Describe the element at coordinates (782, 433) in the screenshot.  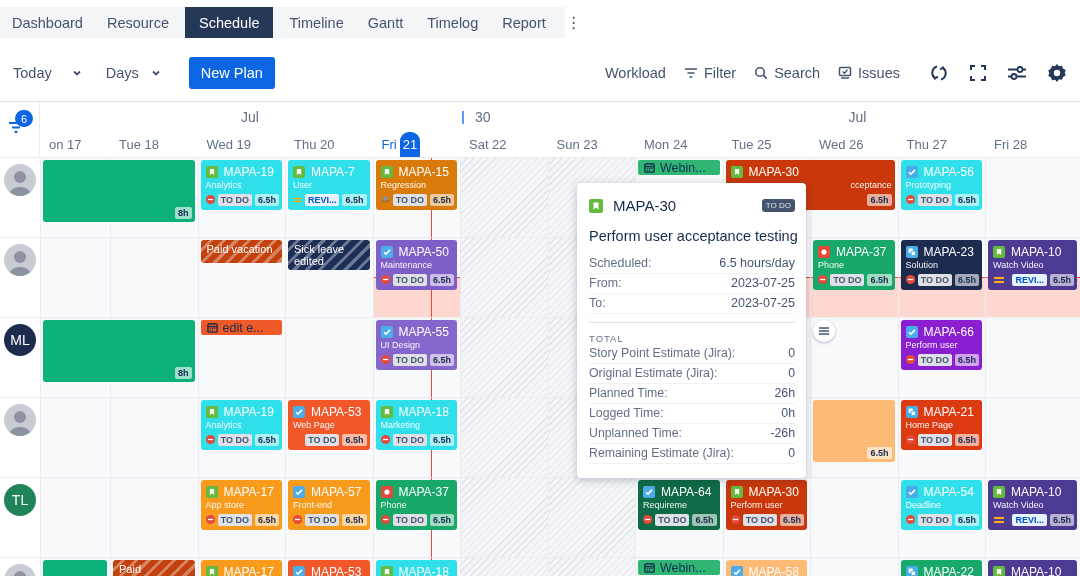
I see `detail-value: -26h` at that location.